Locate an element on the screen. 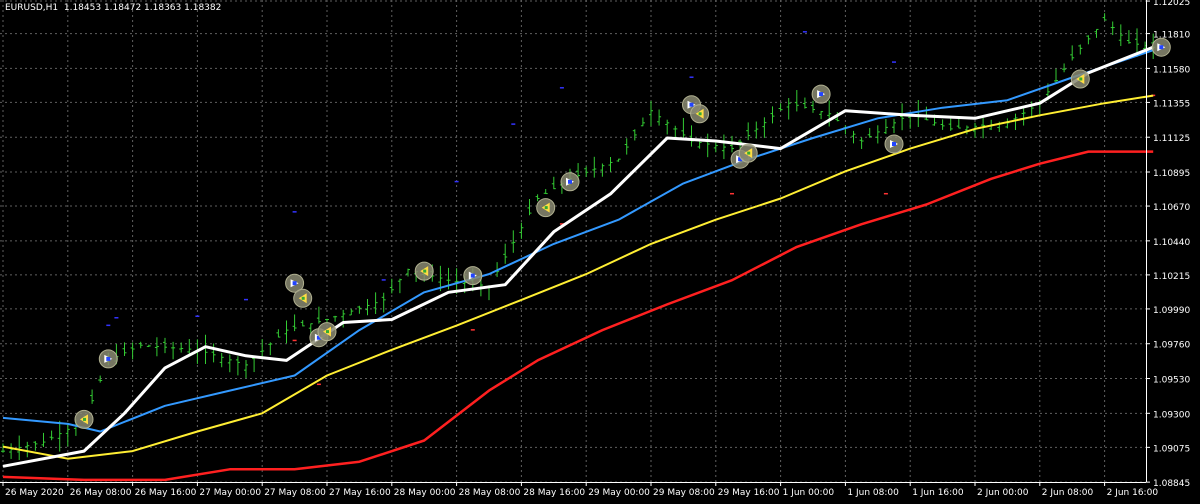  time-tick-label: 27 May 08:00 is located at coordinates (295, 493).